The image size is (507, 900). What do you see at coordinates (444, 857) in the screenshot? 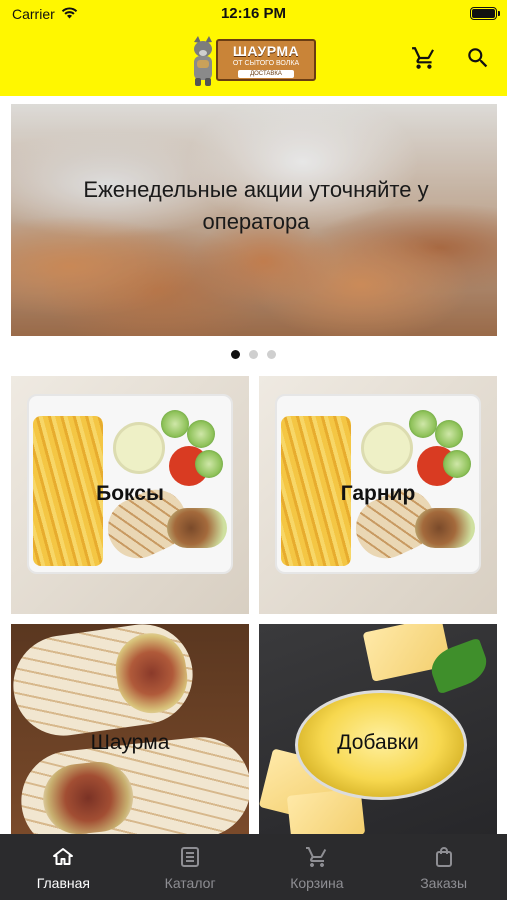
I see `bag-icon` at bounding box center [444, 857].